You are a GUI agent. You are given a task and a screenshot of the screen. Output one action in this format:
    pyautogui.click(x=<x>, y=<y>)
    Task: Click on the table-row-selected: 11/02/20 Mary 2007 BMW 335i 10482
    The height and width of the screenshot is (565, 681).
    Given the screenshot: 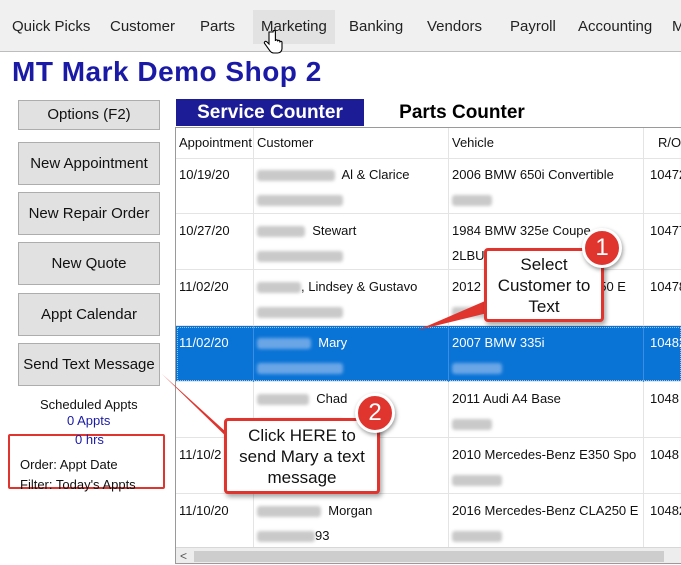 What is the action you would take?
    pyautogui.click(x=428, y=354)
    